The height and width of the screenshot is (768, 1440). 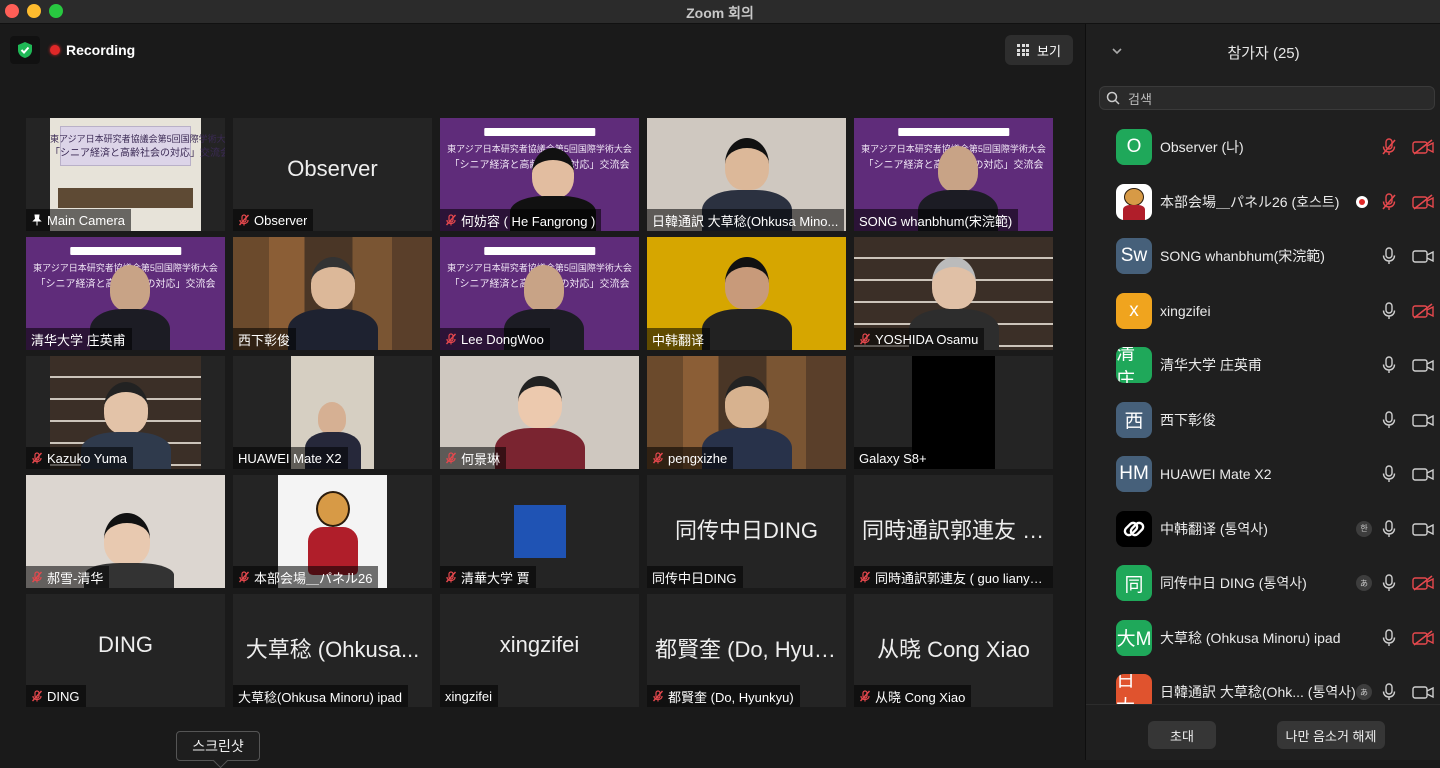 What do you see at coordinates (1263, 365) in the screenshot?
I see `participant-row: 清庄 清华大学 庄英甫` at bounding box center [1263, 365].